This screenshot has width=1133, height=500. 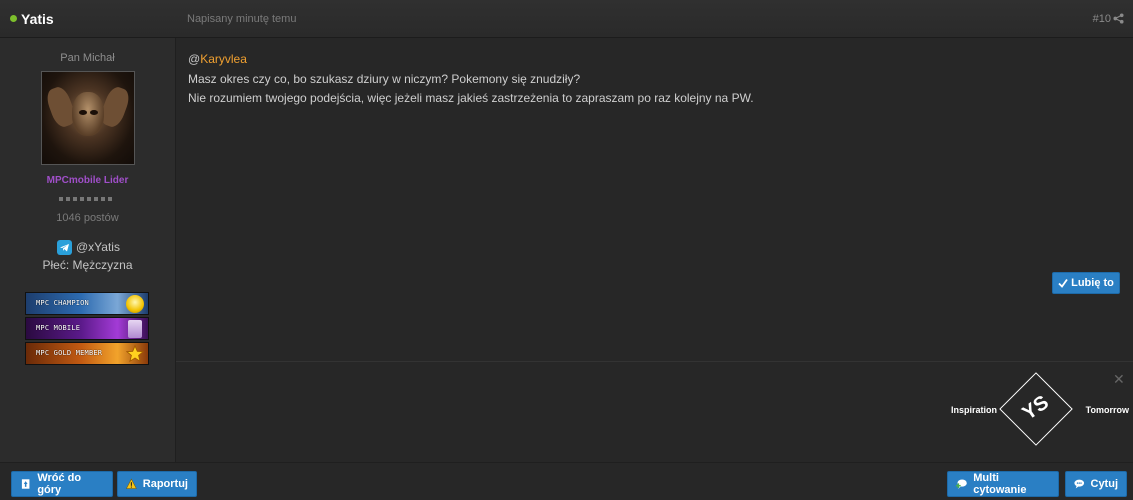 What do you see at coordinates (1079, 484) in the screenshot?
I see `speech-bubble-icon` at bounding box center [1079, 484].